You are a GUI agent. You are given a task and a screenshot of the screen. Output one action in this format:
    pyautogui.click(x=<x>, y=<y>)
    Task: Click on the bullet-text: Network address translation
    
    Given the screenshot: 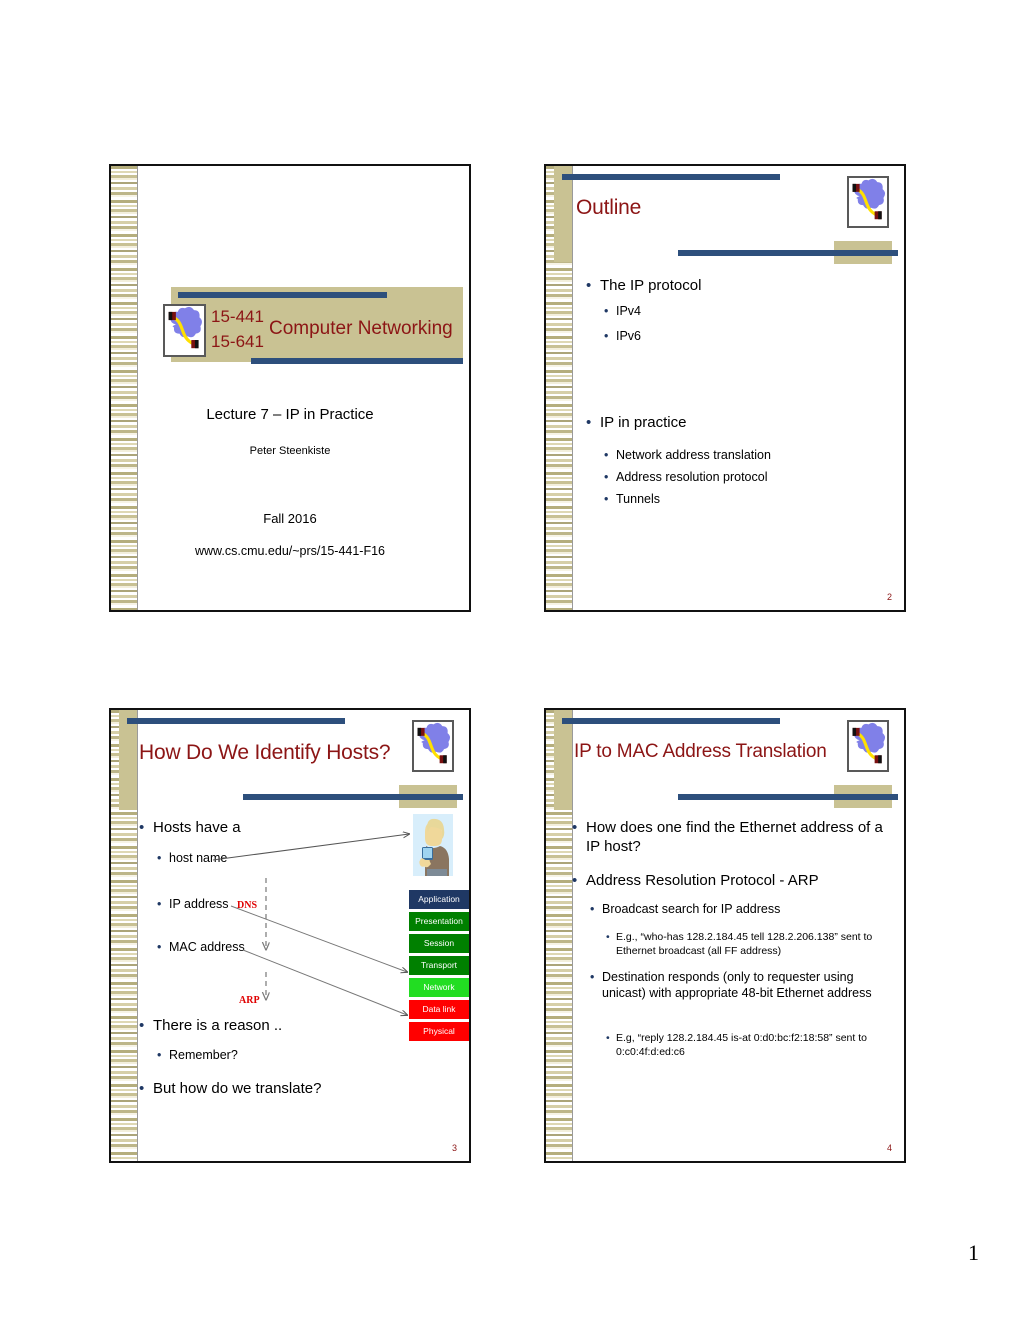 What is the action you would take?
    pyautogui.click(x=693, y=455)
    